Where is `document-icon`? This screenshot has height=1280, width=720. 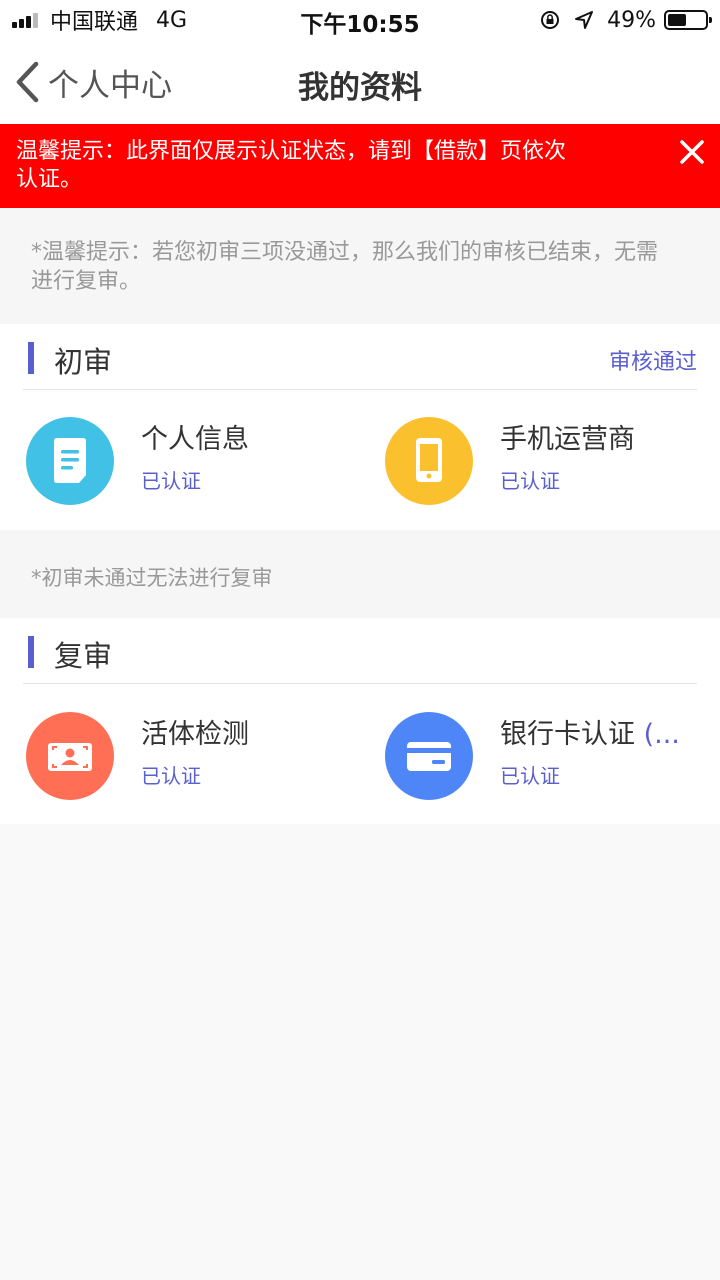 document-icon is located at coordinates (70, 461).